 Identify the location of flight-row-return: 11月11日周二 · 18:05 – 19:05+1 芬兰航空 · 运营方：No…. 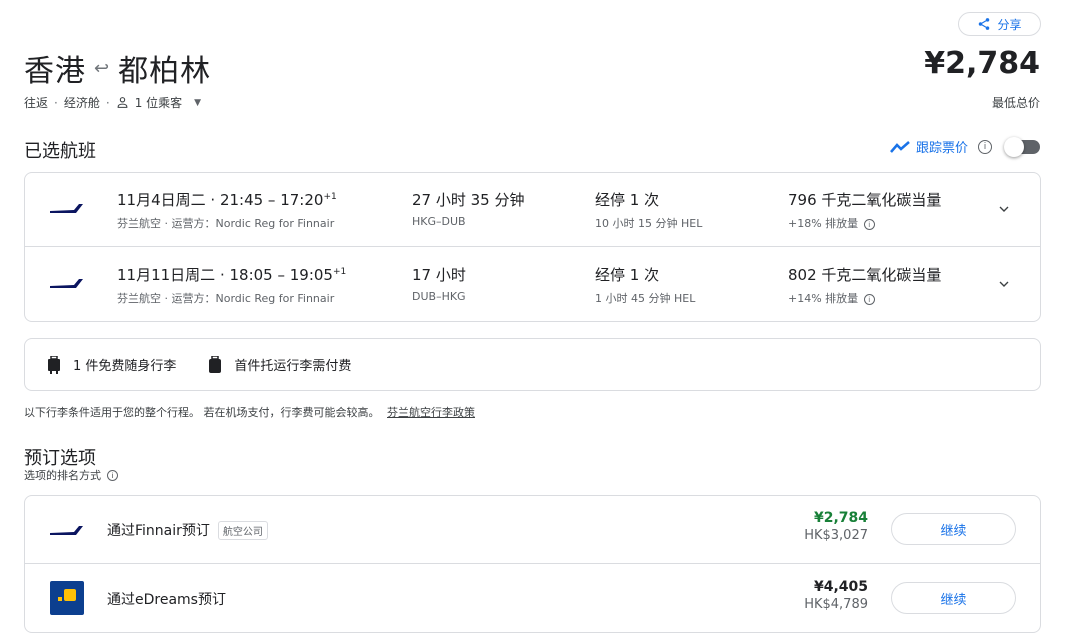
(532, 285).